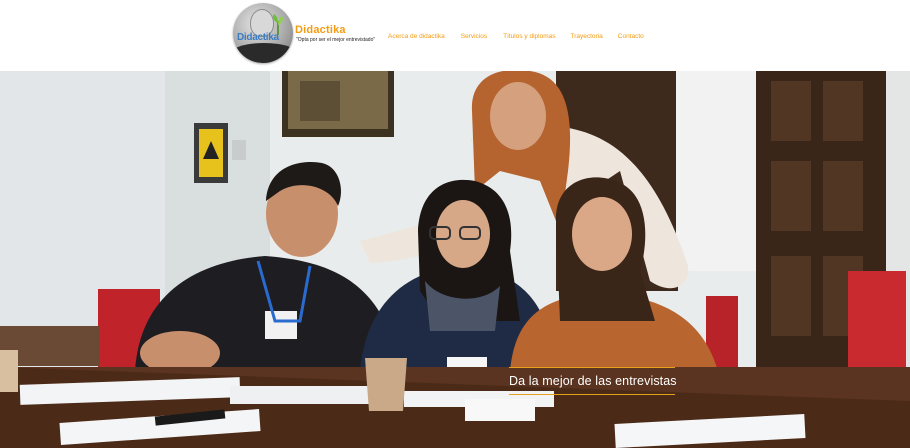 The height and width of the screenshot is (448, 910). What do you see at coordinates (336, 40) in the screenshot?
I see `brand-tagline: "Opta por ser el mejor entrevistado"` at bounding box center [336, 40].